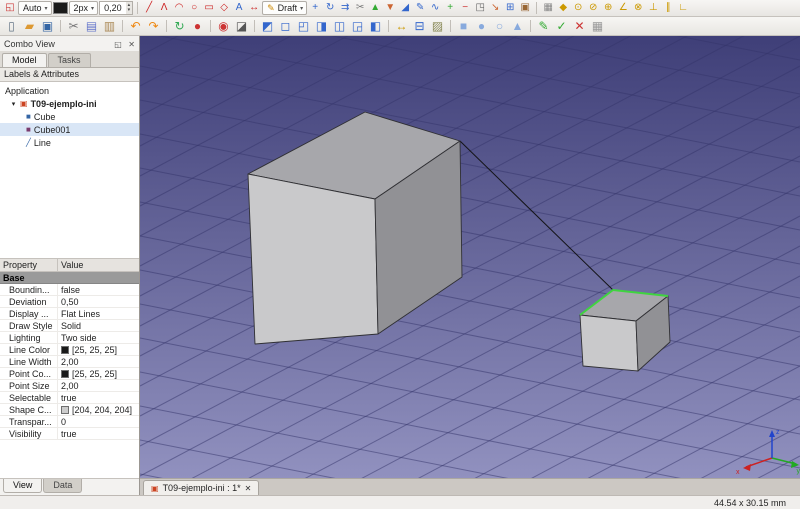 The image size is (800, 509). What do you see at coordinates (135, 26) in the screenshot?
I see `undo-icon: ↶` at bounding box center [135, 26].